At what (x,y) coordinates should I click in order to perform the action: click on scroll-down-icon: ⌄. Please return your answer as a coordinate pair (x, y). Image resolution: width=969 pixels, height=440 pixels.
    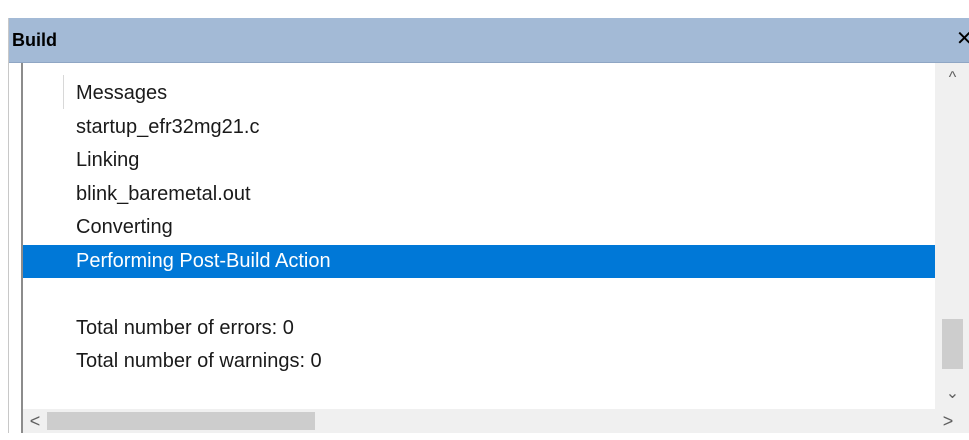
    Looking at the image, I should click on (952, 394).